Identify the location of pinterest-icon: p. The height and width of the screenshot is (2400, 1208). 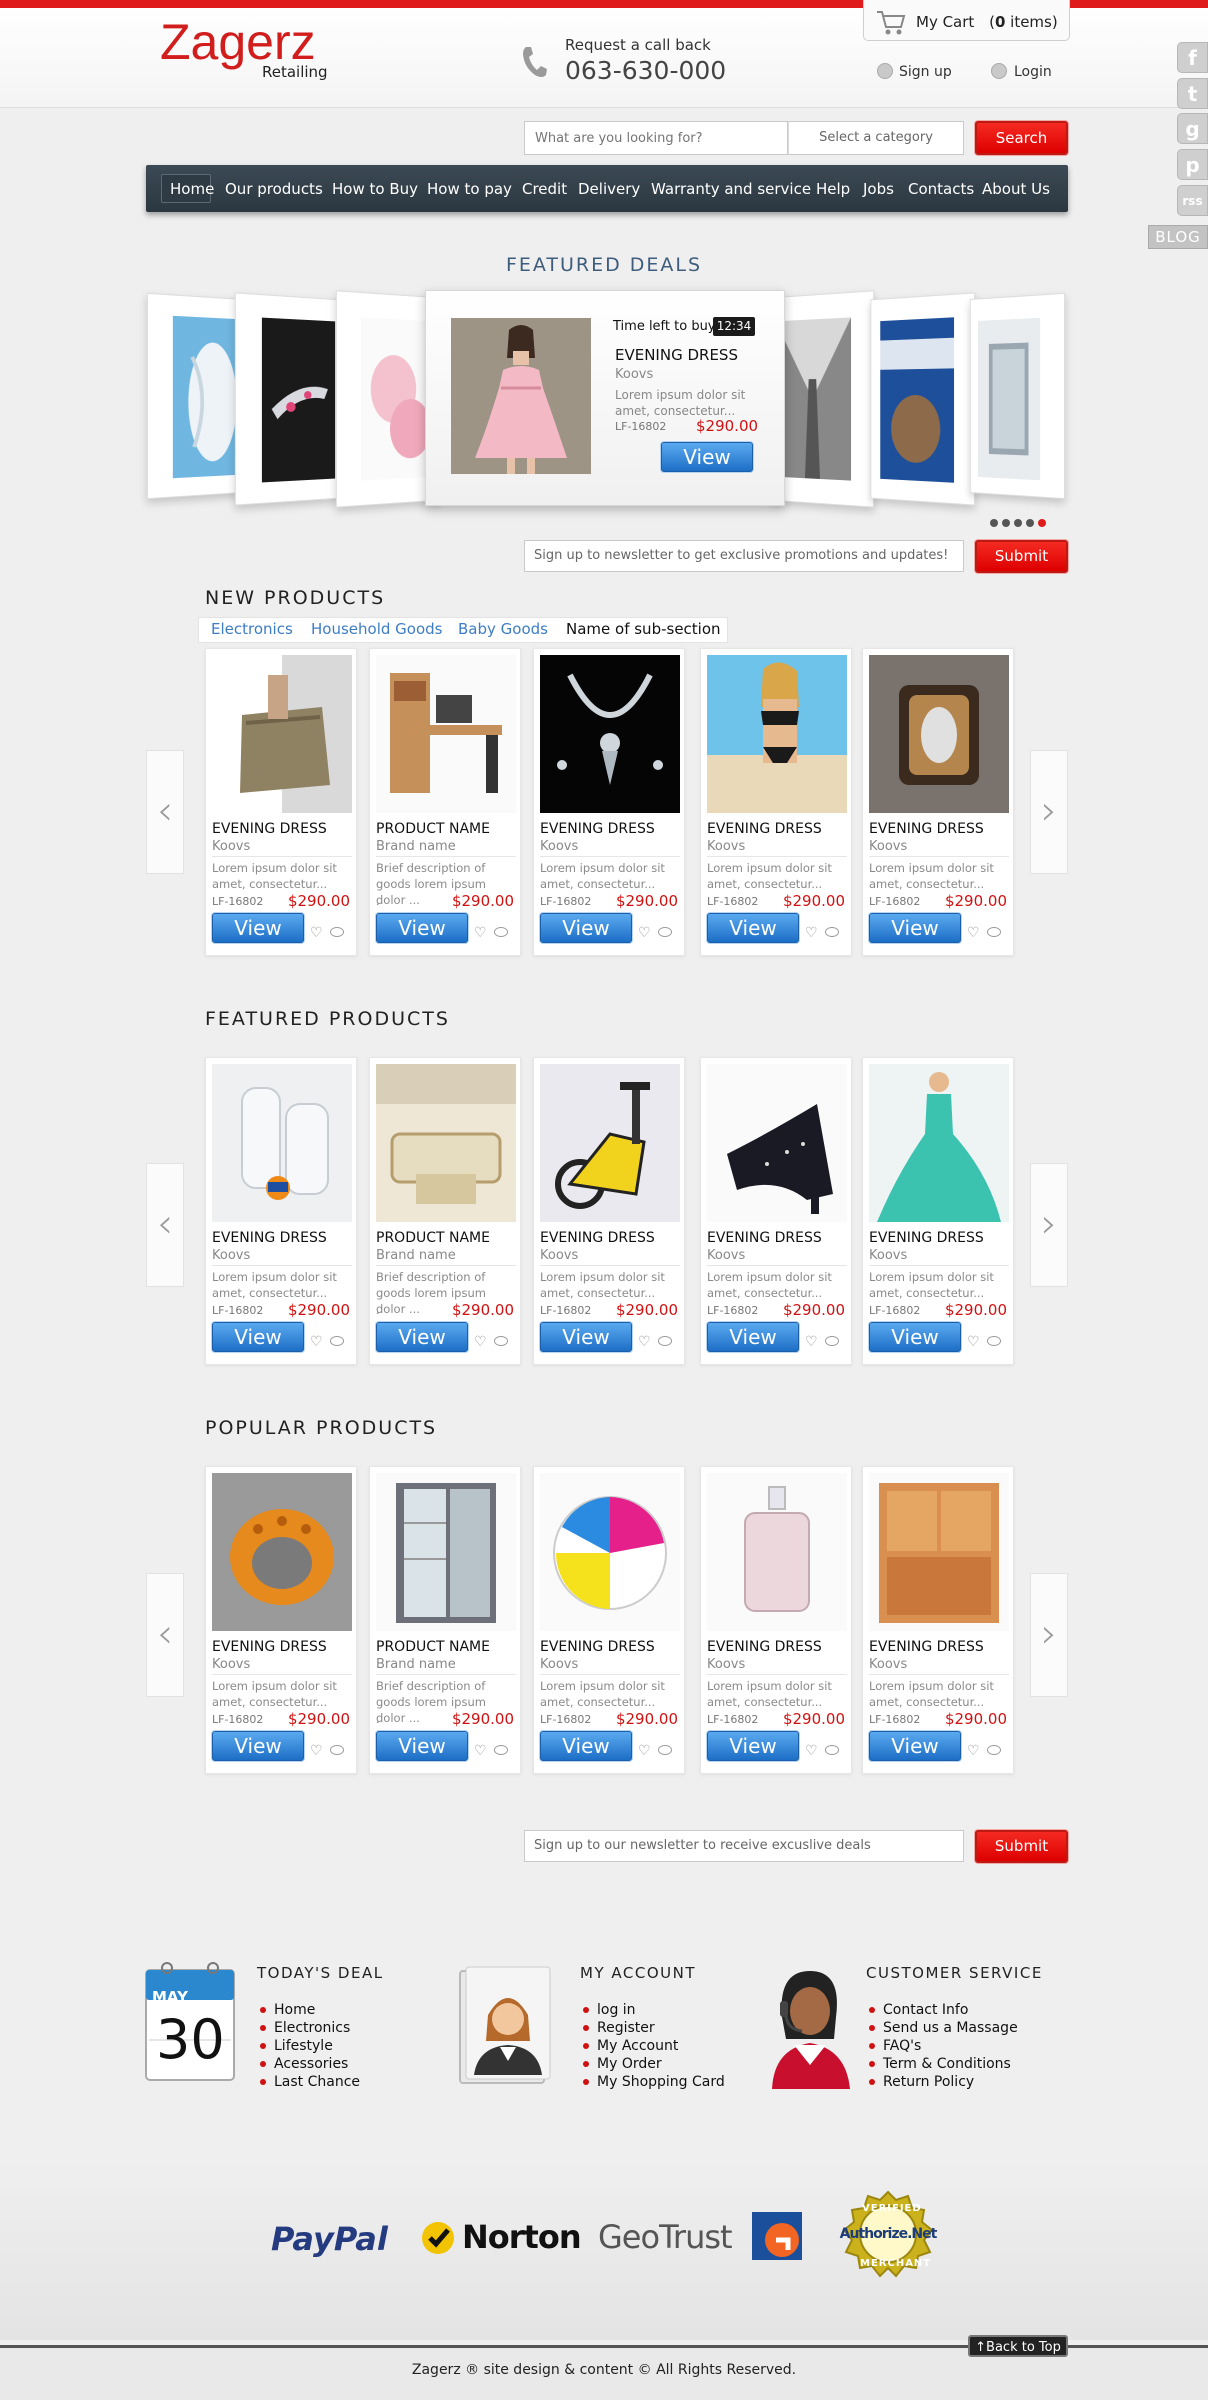
(1192, 164).